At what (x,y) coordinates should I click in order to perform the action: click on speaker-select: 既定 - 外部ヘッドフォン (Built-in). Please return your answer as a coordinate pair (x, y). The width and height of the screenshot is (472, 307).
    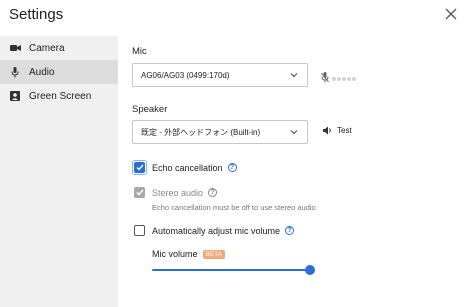
    Looking at the image, I should click on (220, 132).